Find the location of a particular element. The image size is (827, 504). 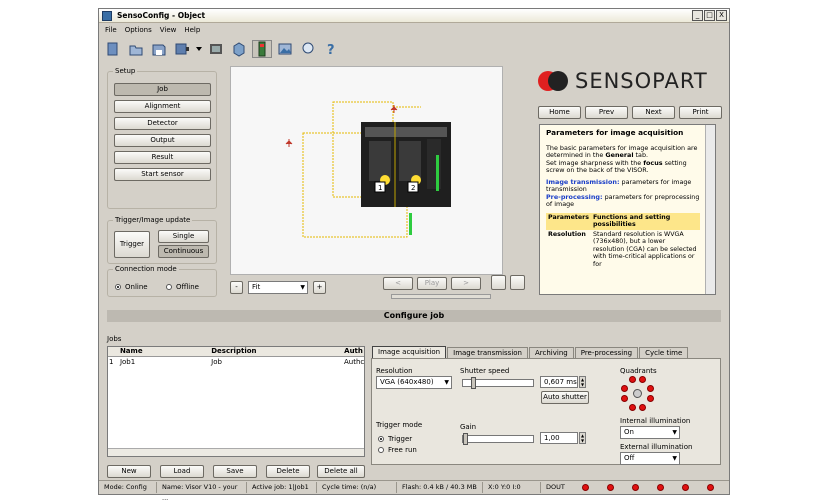

device-button is located at coordinates (182, 49).